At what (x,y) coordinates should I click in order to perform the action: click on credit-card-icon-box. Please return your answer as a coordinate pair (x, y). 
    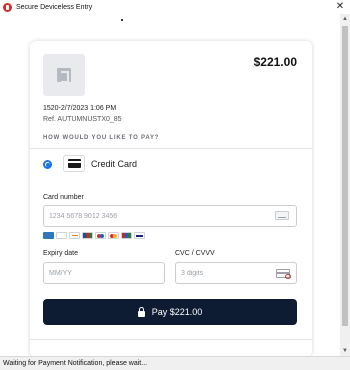
    Looking at the image, I should click on (74, 163).